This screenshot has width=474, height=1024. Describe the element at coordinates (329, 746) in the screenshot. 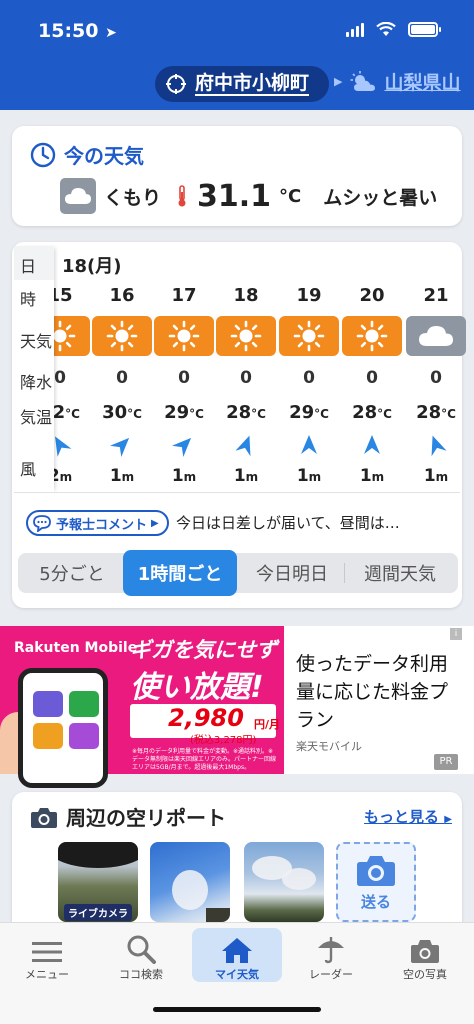

I see `ad-sponsor: 楽天モバイル` at that location.